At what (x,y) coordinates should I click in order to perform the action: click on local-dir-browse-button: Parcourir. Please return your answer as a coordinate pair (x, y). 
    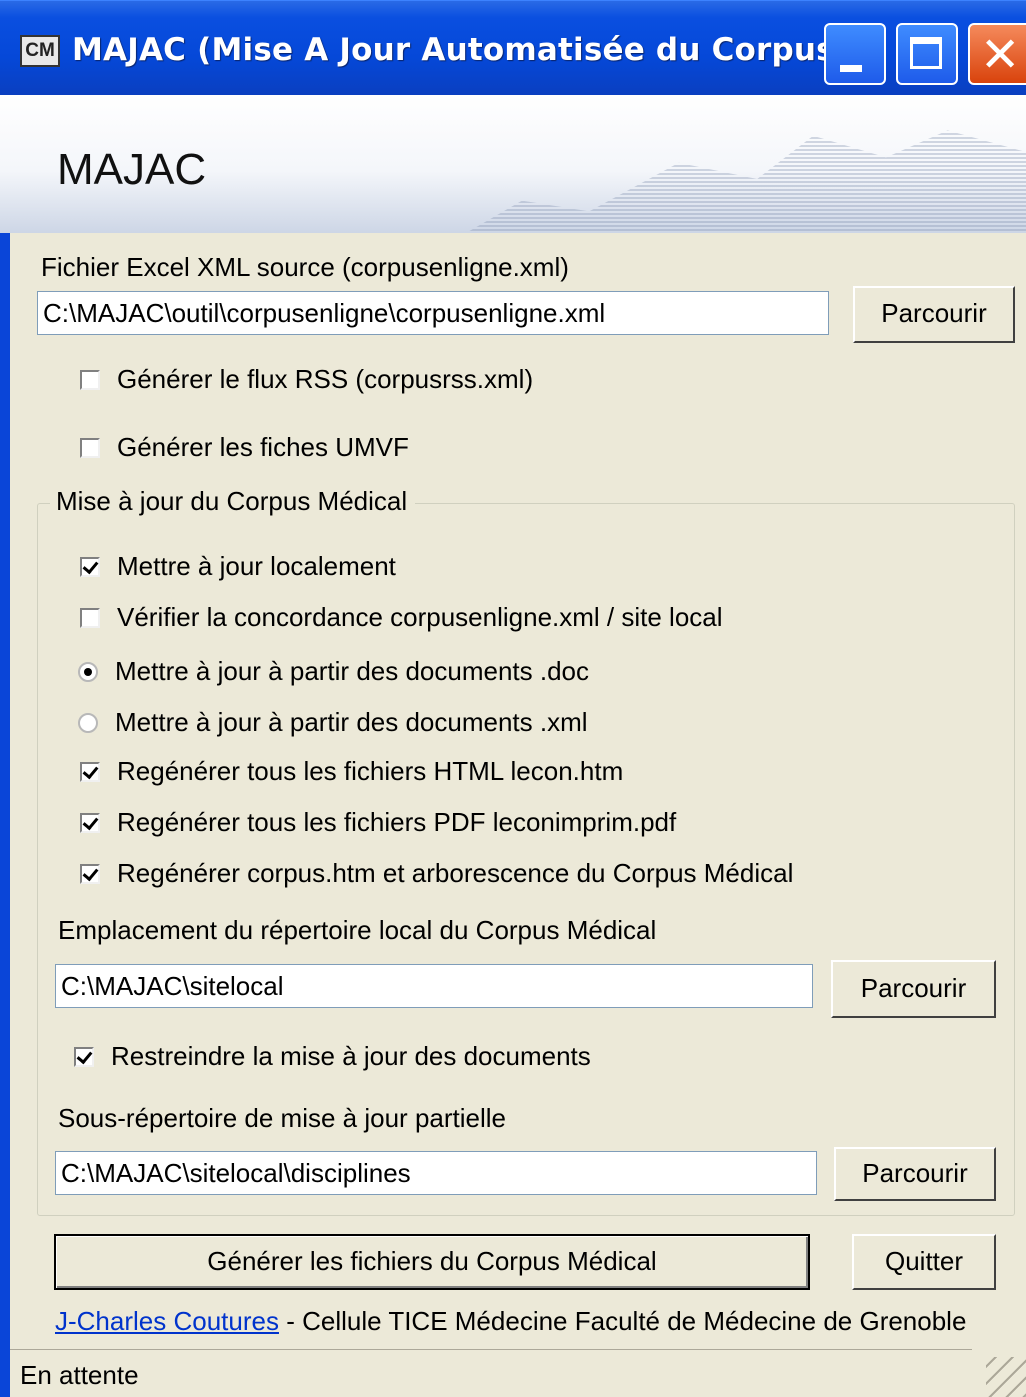
    Looking at the image, I should click on (913, 989).